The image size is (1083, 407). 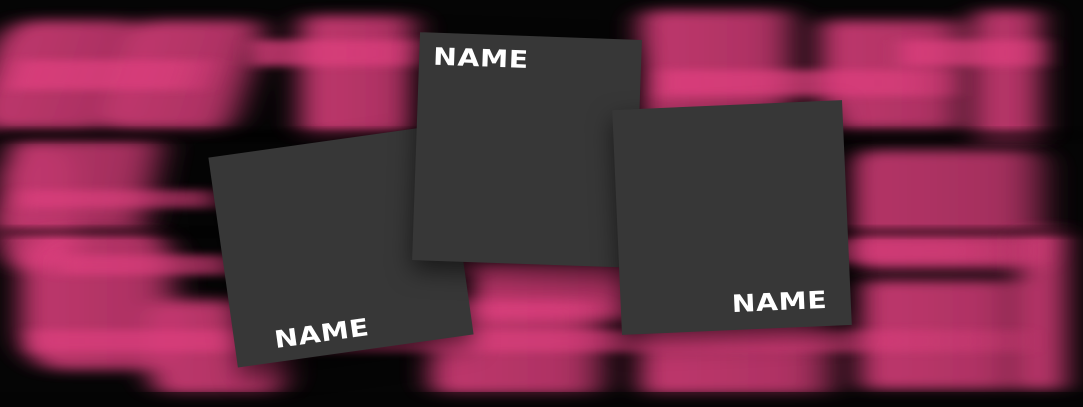 What do you see at coordinates (732, 217) in the screenshot?
I see `photo-card-right: NAME` at bounding box center [732, 217].